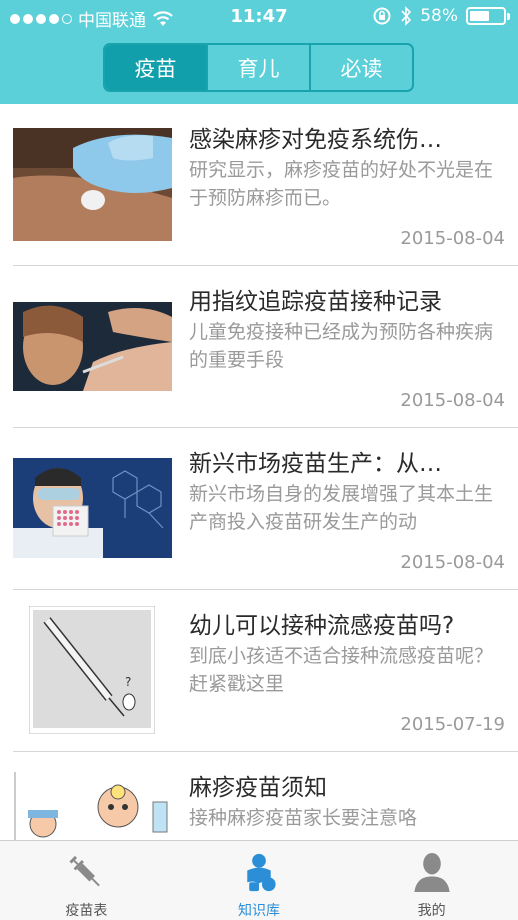 This screenshot has height=920, width=518. What do you see at coordinates (341, 346) in the screenshot?
I see `article-summary: 儿童免疫接种已经成为预防各种疾病的重要手段` at bounding box center [341, 346].